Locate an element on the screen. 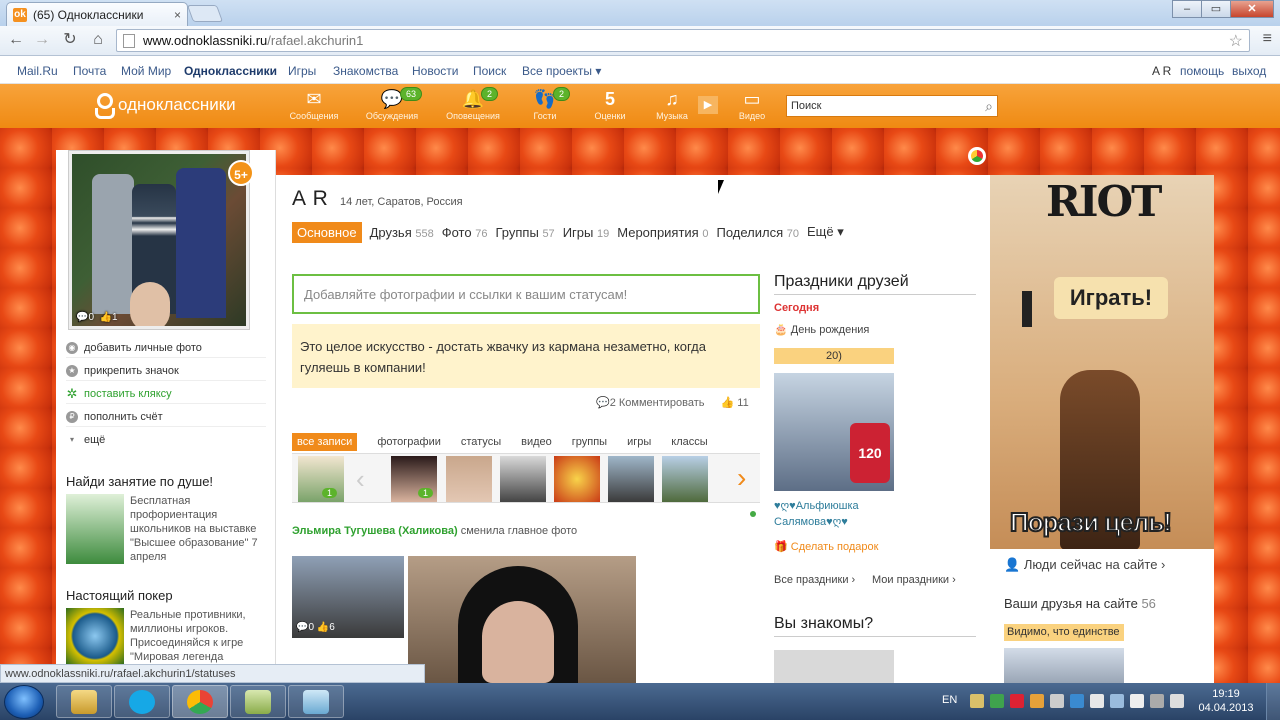  friend-status-photo is located at coordinates (1064, 665).